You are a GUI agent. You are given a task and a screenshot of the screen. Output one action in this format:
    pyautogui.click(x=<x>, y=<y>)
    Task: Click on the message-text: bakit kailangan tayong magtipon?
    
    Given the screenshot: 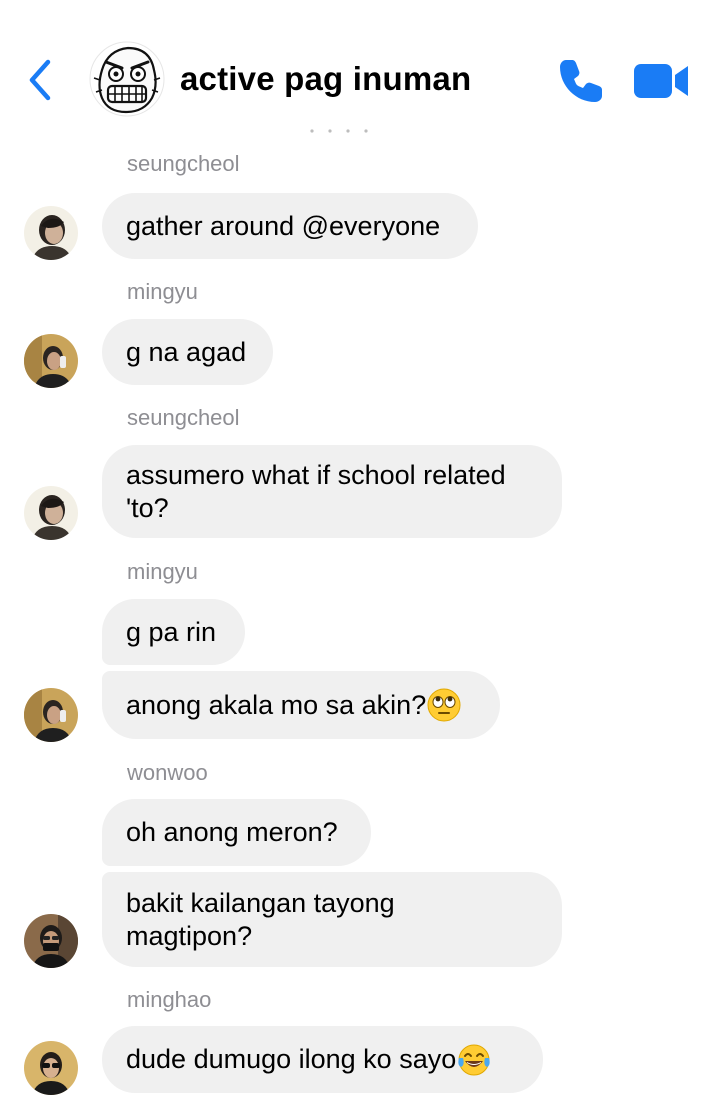 What is the action you would take?
    pyautogui.click(x=260, y=919)
    